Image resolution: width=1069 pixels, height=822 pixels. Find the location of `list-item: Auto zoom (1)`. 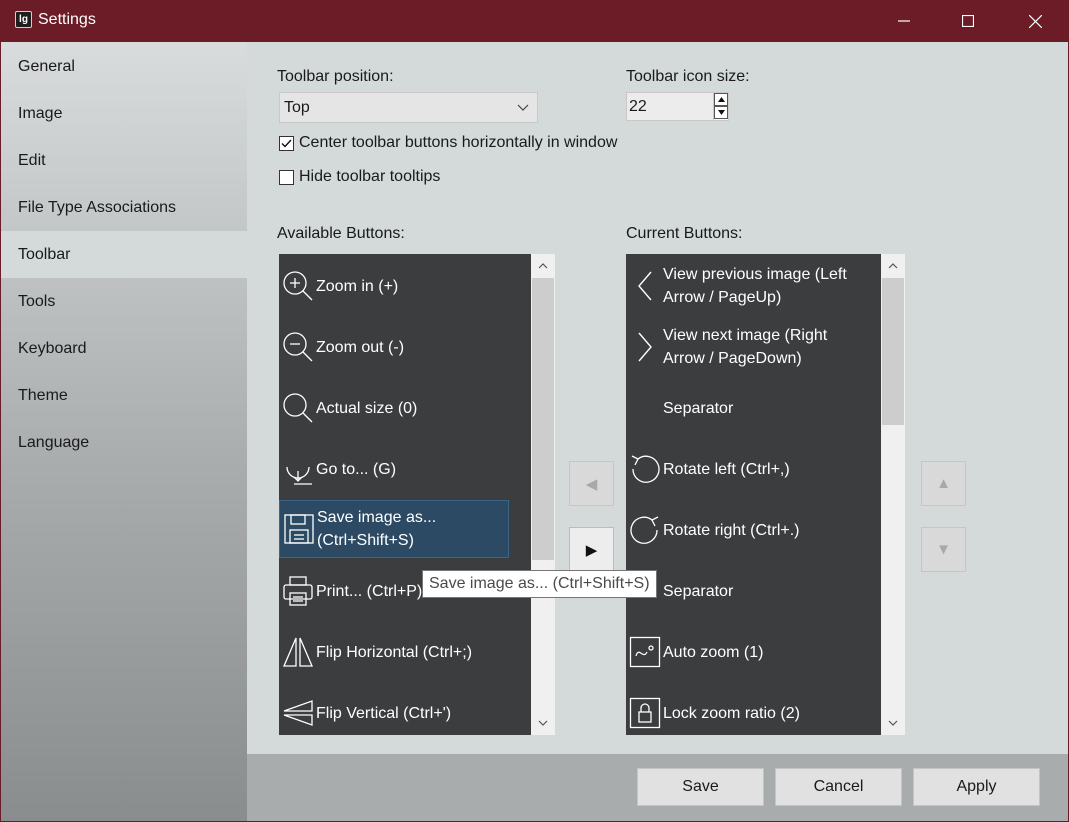

list-item: Auto zoom (1) is located at coordinates (753, 652).